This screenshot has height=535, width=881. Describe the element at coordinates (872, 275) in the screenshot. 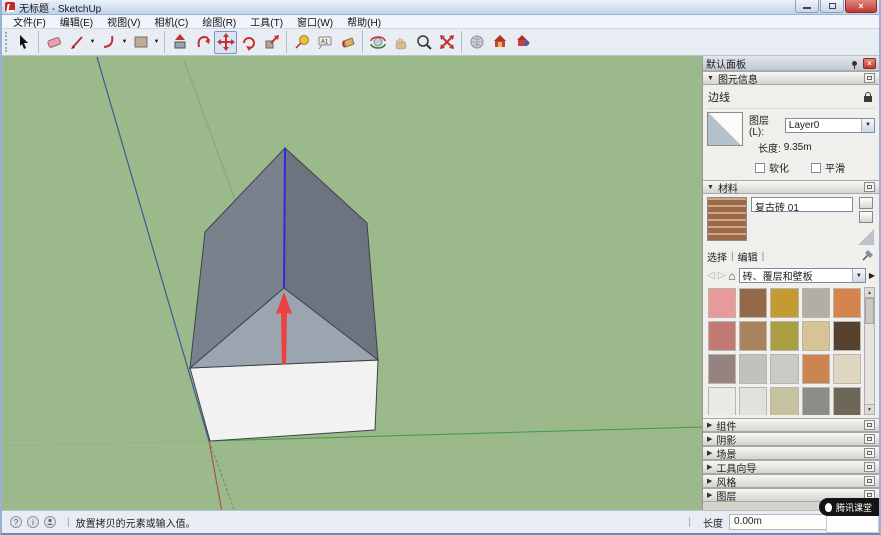

I see `details-menu-icon: ▶` at that location.